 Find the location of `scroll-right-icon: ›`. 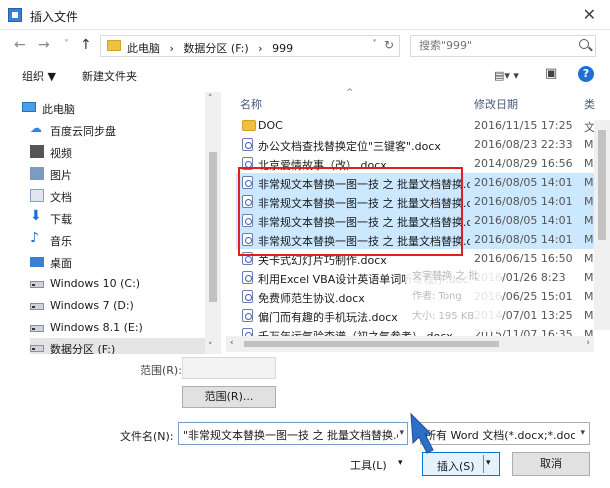

scroll-right-icon: › is located at coordinates (588, 343).